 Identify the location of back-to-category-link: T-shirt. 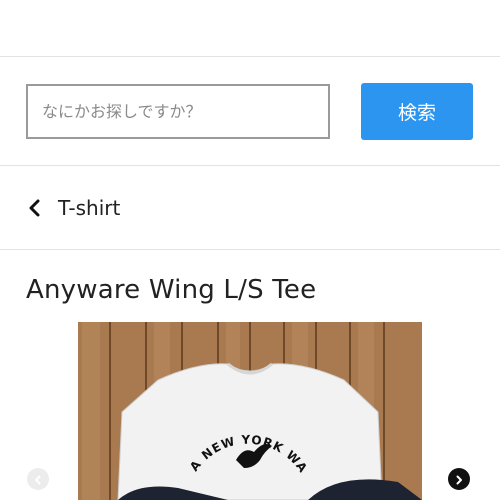
(73, 208).